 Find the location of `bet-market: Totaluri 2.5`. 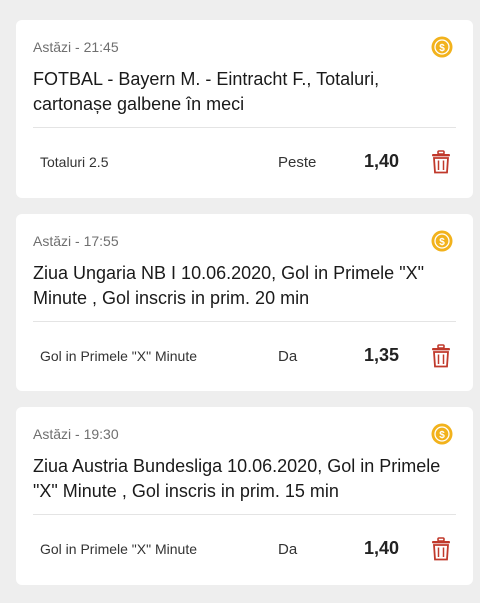

bet-market: Totaluri 2.5 is located at coordinates (74, 162).